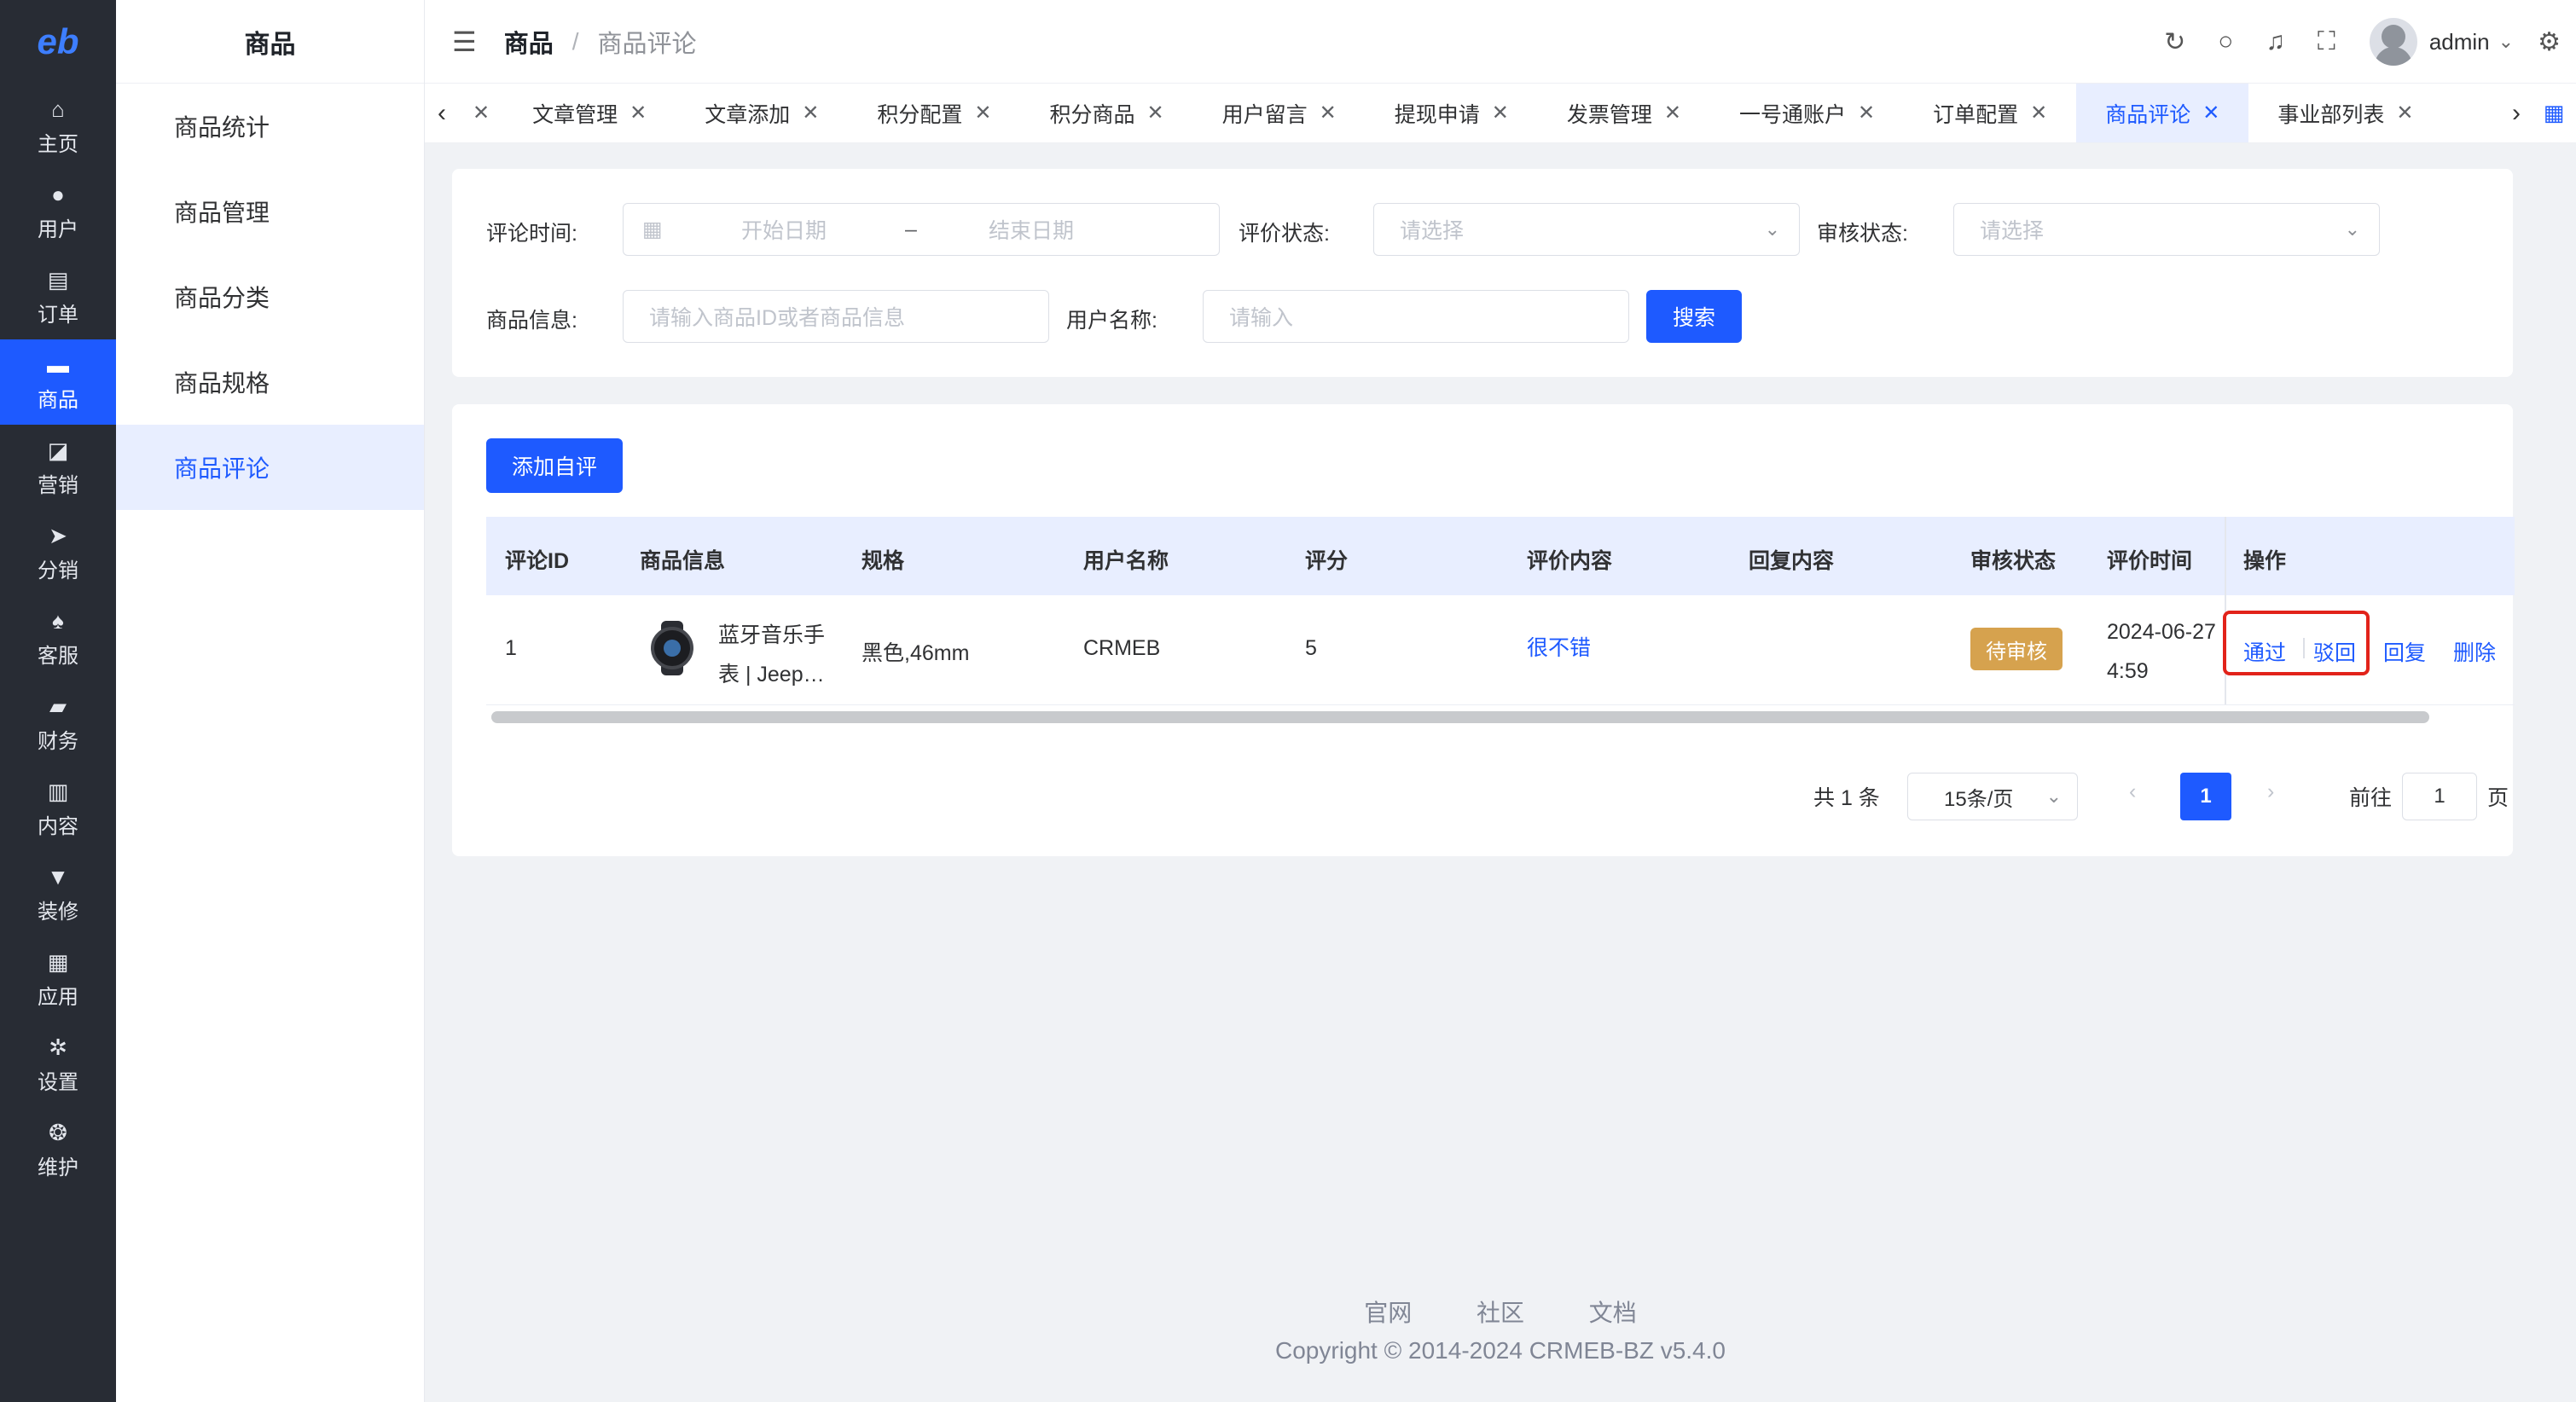 This screenshot has height=1402, width=2576. I want to click on search-icon: ○, so click(2225, 41).